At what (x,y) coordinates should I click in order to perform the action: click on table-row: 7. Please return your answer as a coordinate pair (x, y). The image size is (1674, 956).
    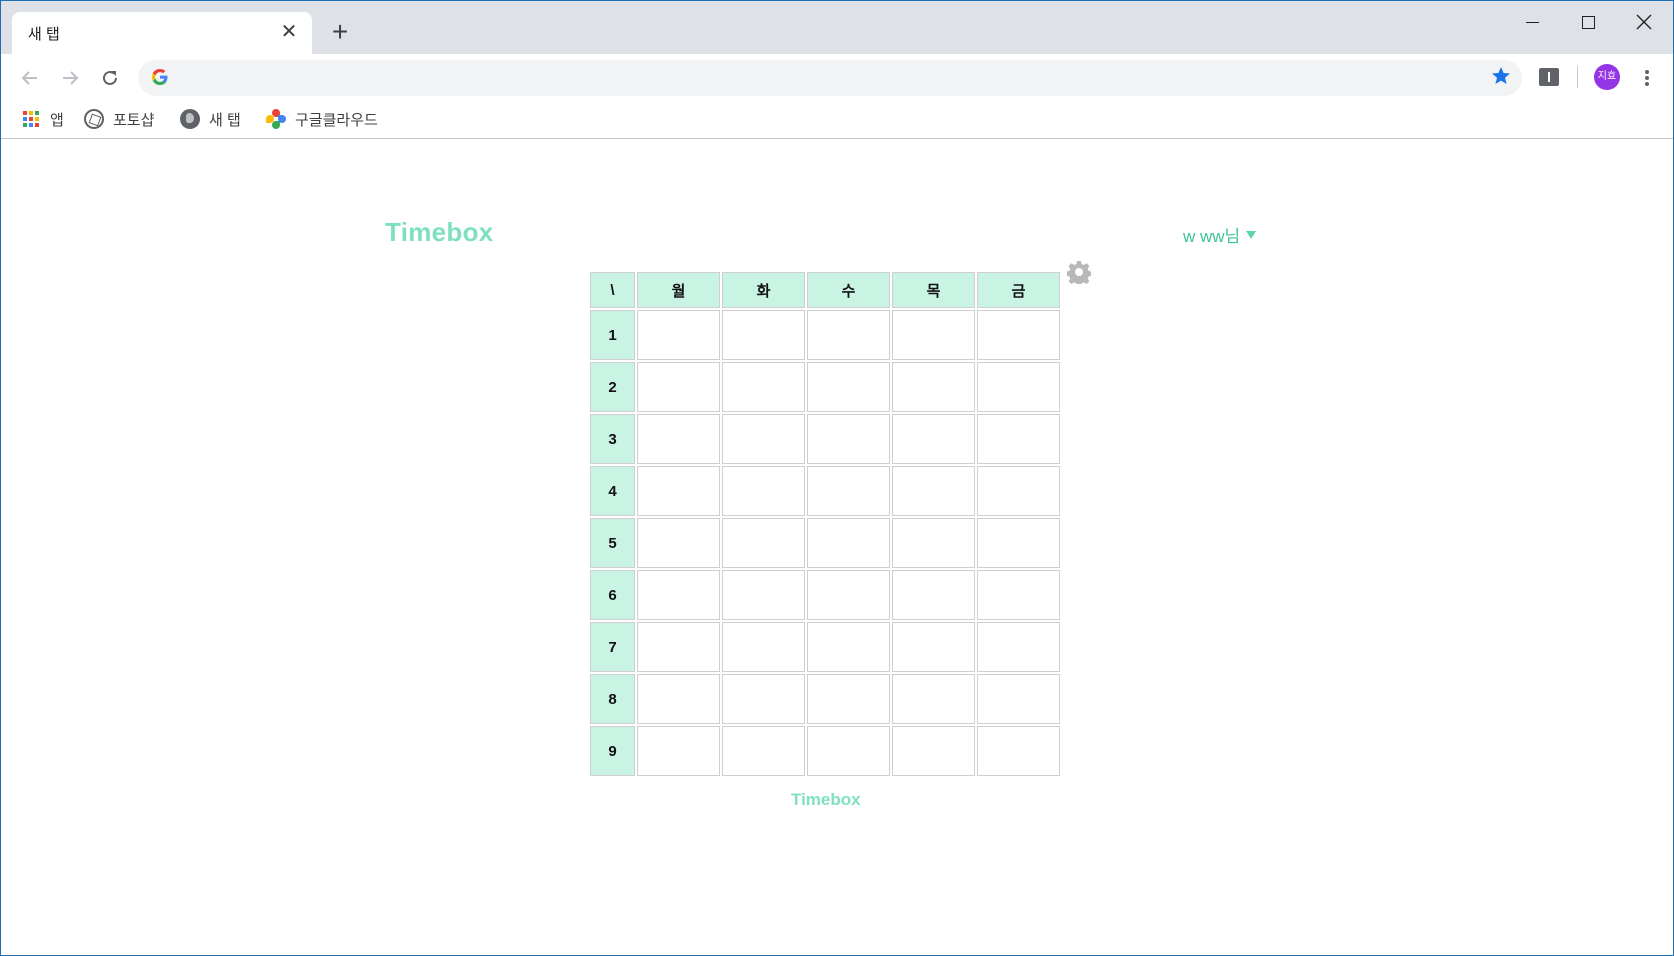
    Looking at the image, I should click on (825, 647).